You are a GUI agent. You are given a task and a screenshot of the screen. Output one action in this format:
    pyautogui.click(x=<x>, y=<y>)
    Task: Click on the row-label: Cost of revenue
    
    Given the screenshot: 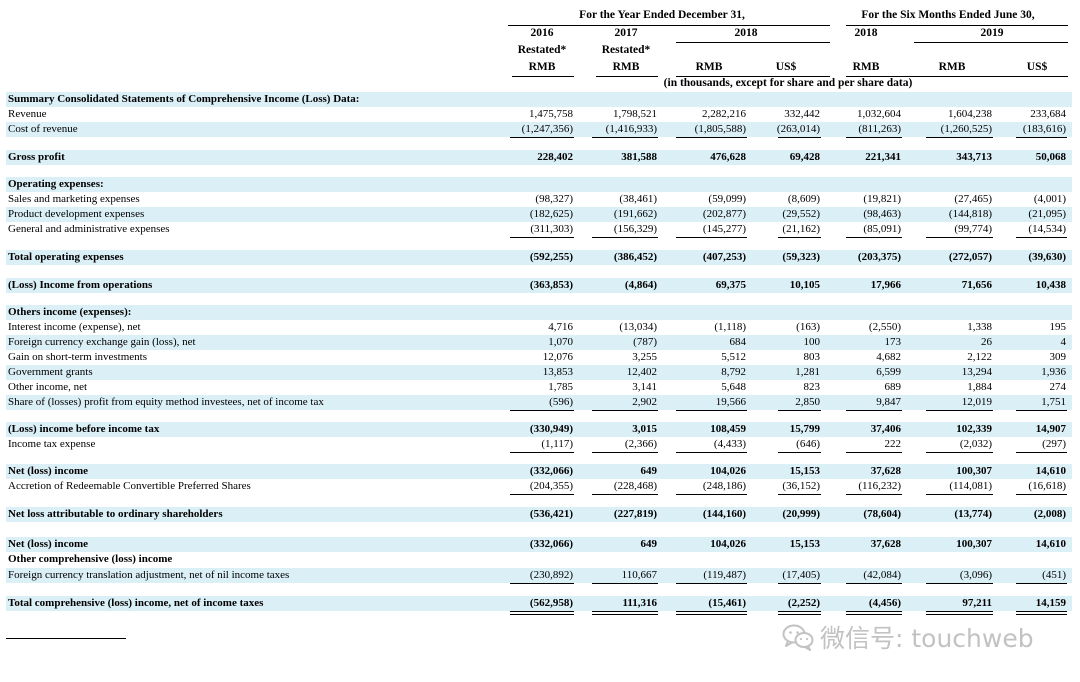 What is the action you would take?
    pyautogui.click(x=43, y=129)
    